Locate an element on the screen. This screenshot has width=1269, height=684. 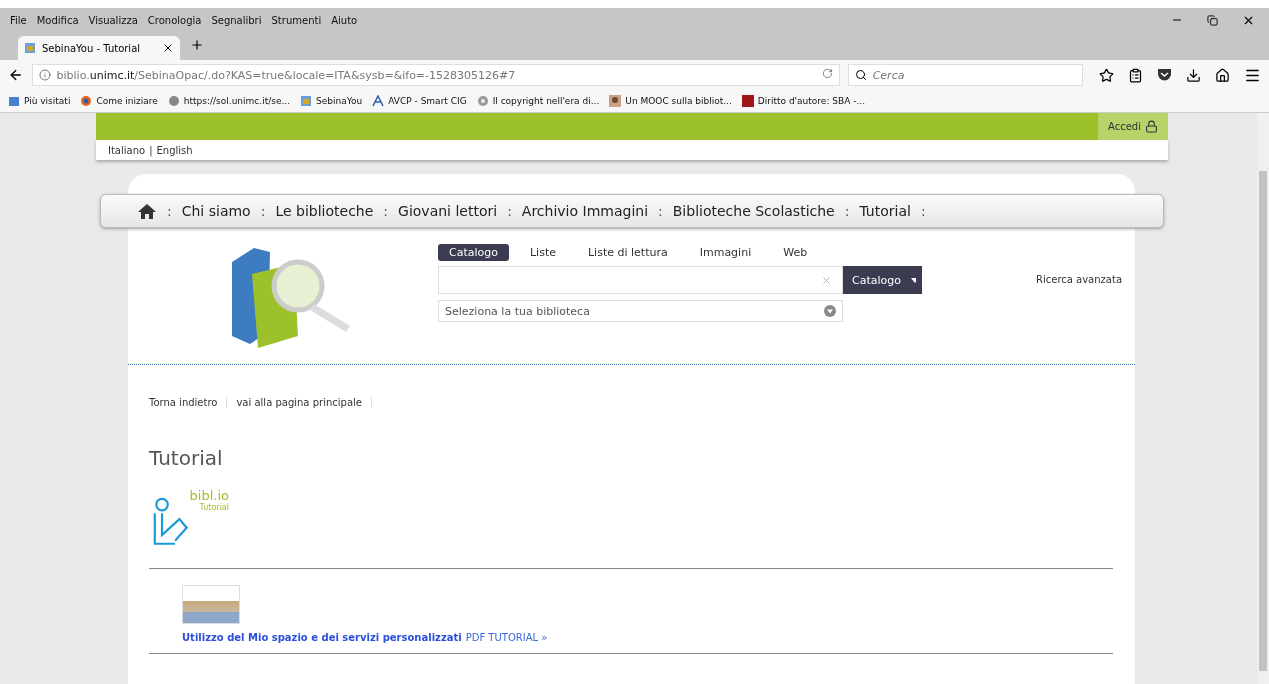
breadcrumb-link: vai alla pagina principale is located at coordinates (299, 403).